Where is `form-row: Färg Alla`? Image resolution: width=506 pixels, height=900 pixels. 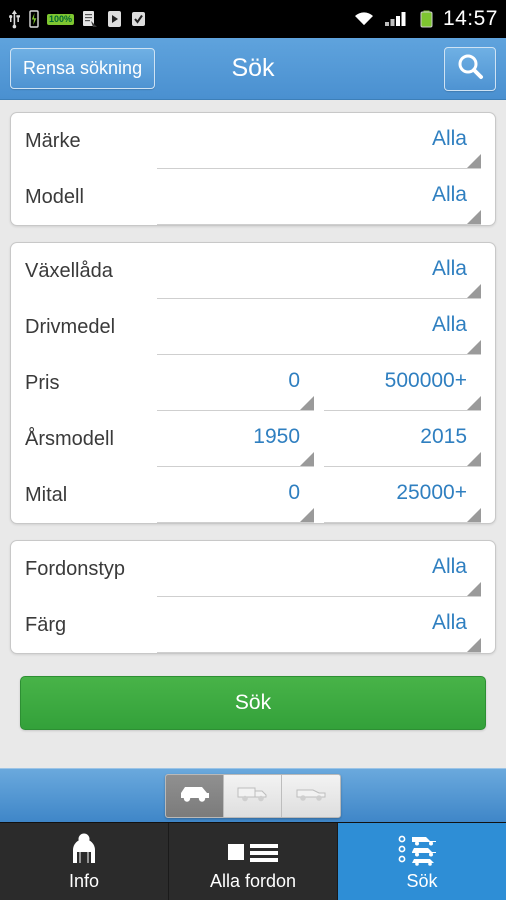
form-row: Färg Alla is located at coordinates (253, 625).